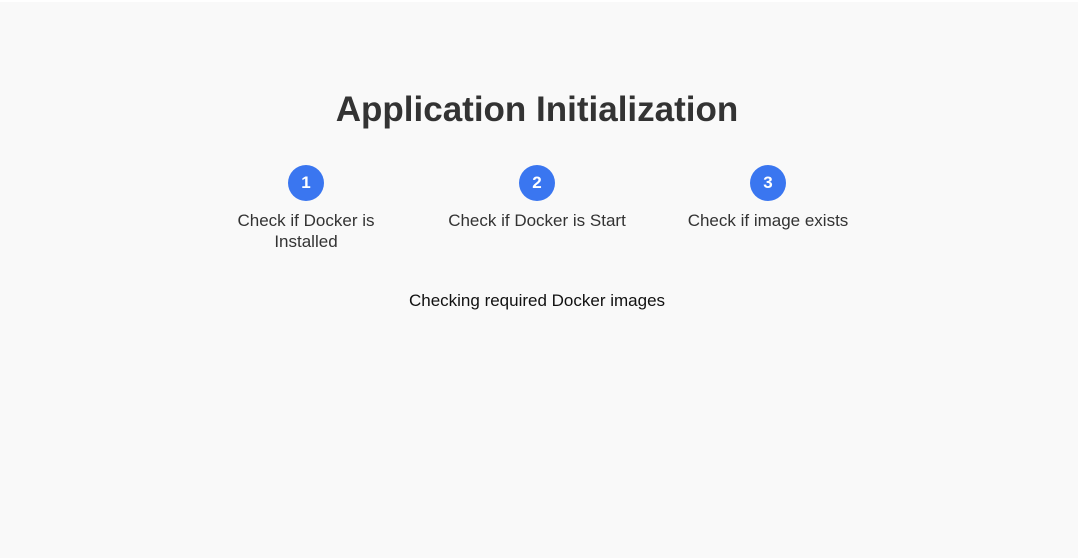 This screenshot has width=1080, height=558. Describe the element at coordinates (768, 220) in the screenshot. I see `step-3-label: Check if image exists` at that location.